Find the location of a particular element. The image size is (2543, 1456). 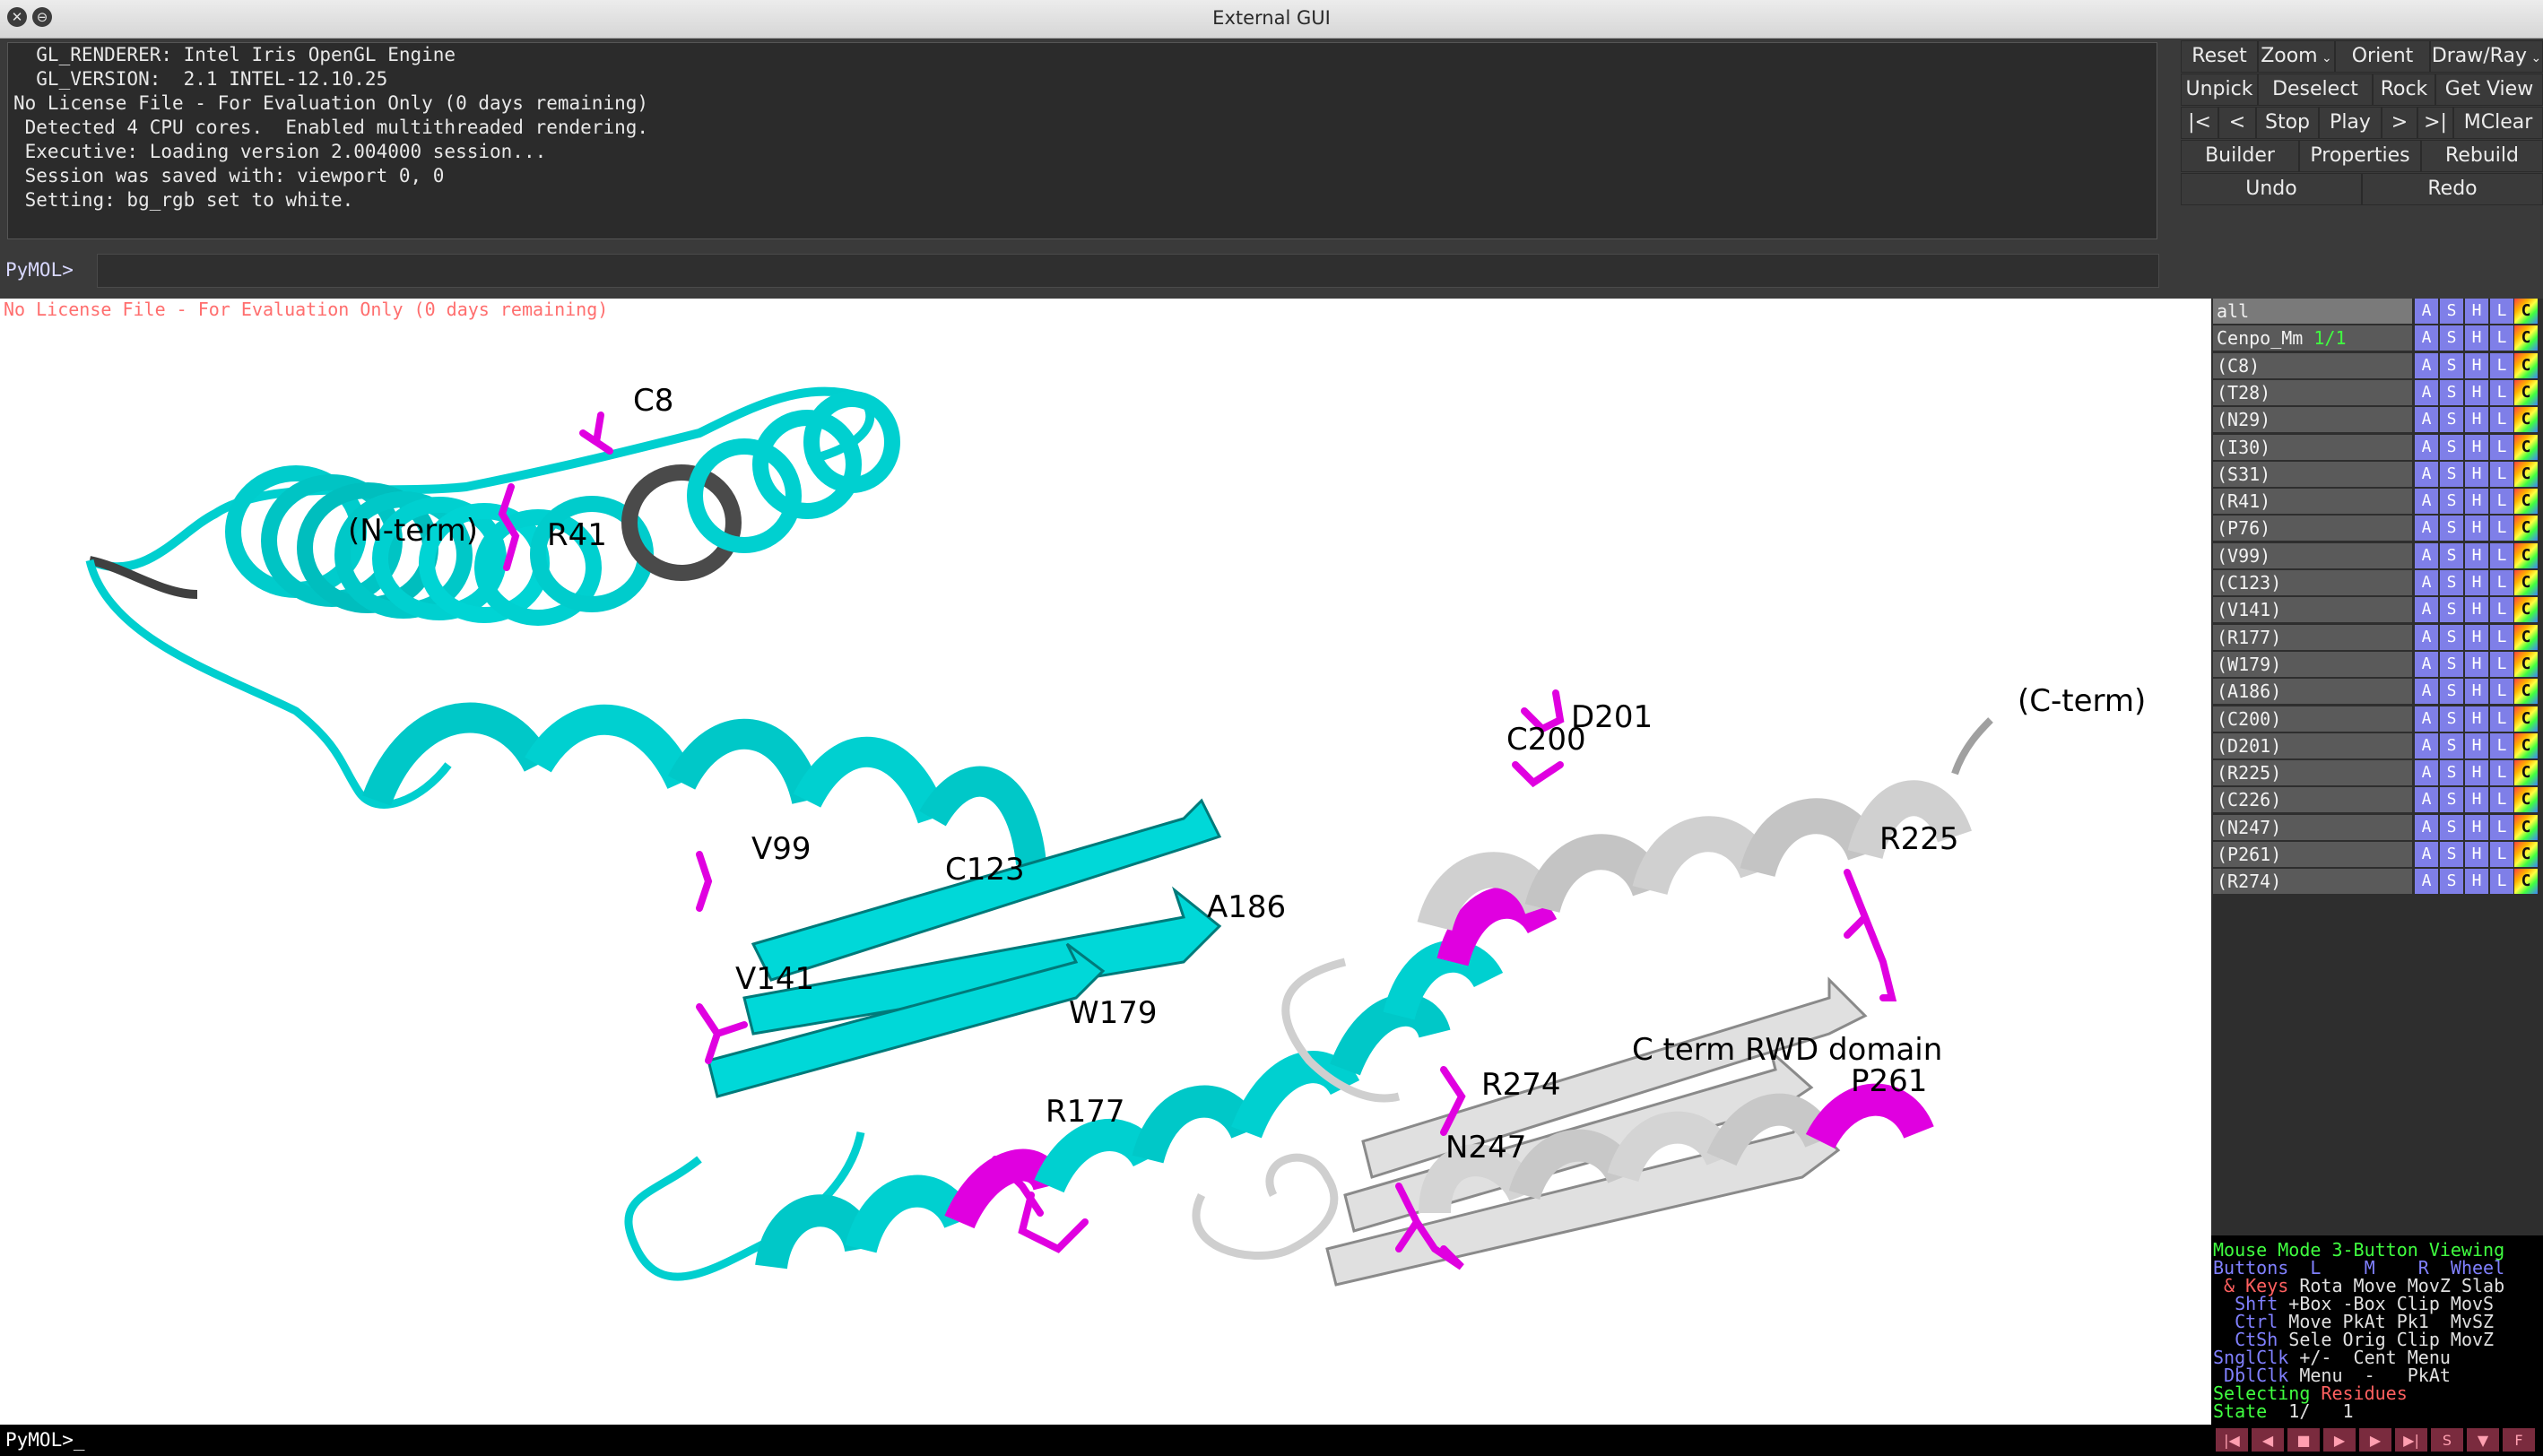

object-name: (A186) is located at coordinates (2312, 692).